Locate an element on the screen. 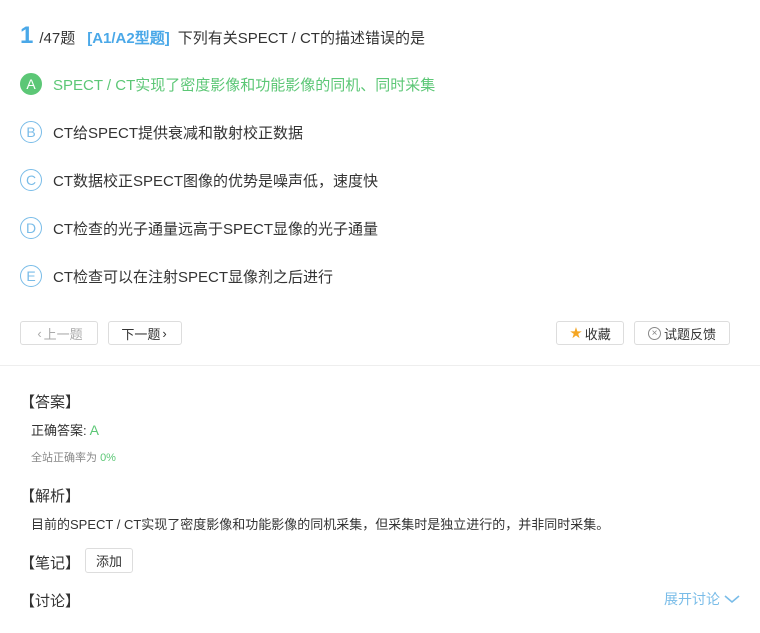 This screenshot has height=633, width=760. expand-label: 展开讨论 is located at coordinates (692, 599).